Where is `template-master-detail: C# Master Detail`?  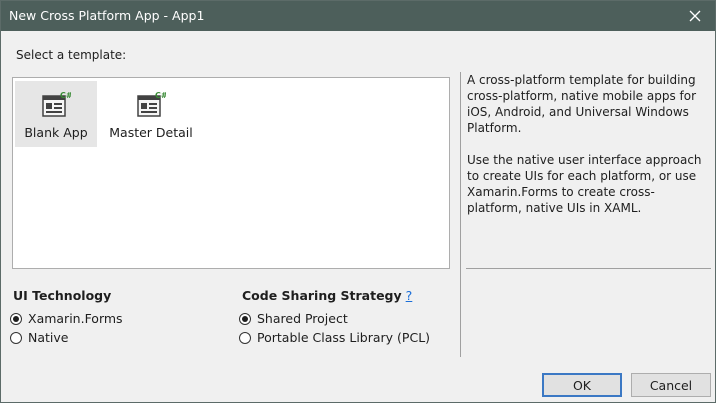 template-master-detail: C# Master Detail is located at coordinates (151, 114).